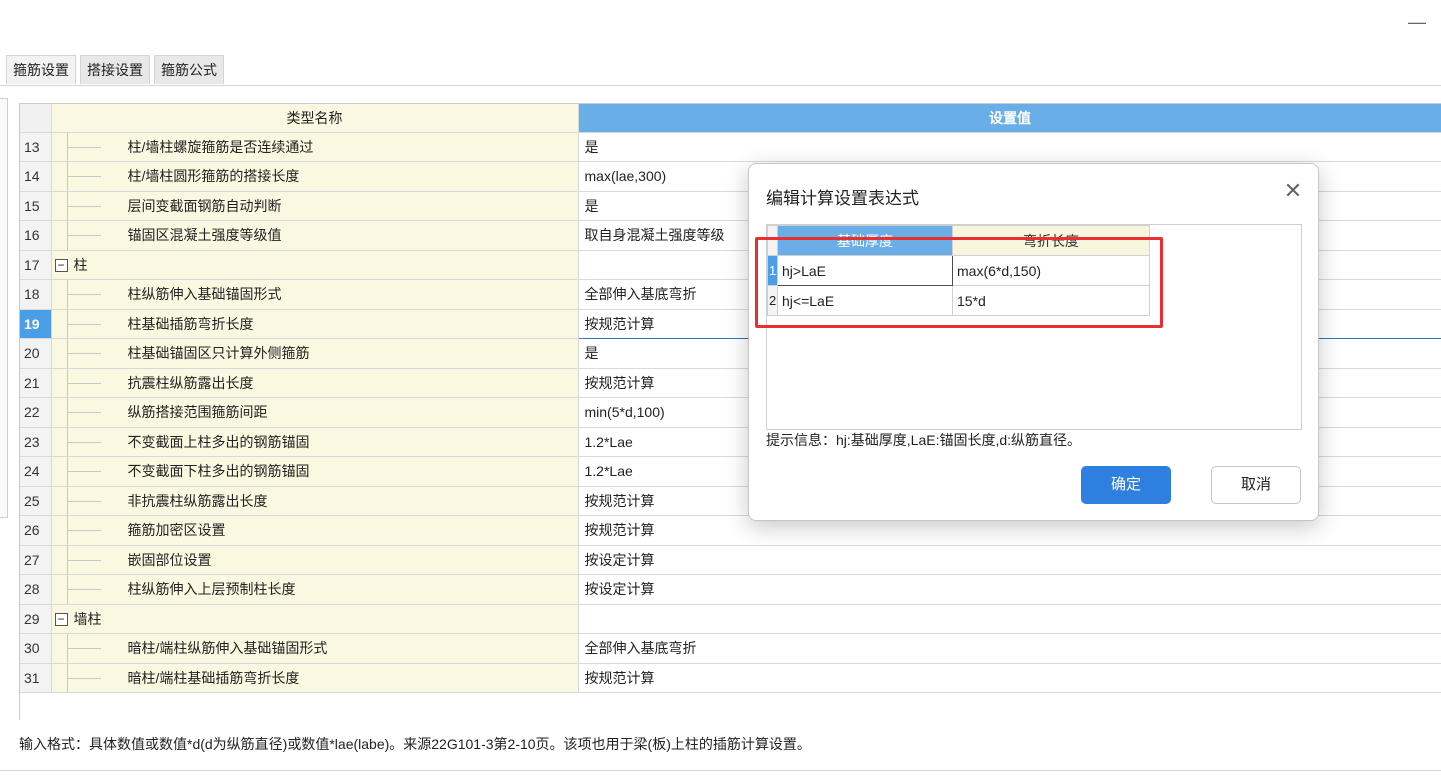  I want to click on type-name-cell: 嵌固部位设置, so click(315, 560).